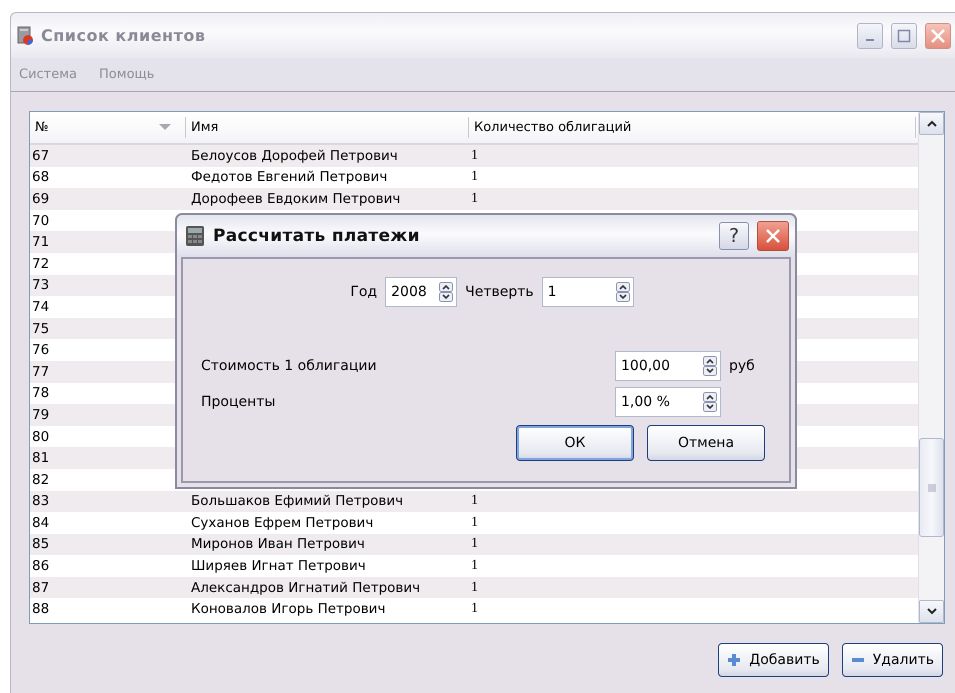 The image size is (955, 693). I want to click on table-cell-text: 76, so click(40, 350).